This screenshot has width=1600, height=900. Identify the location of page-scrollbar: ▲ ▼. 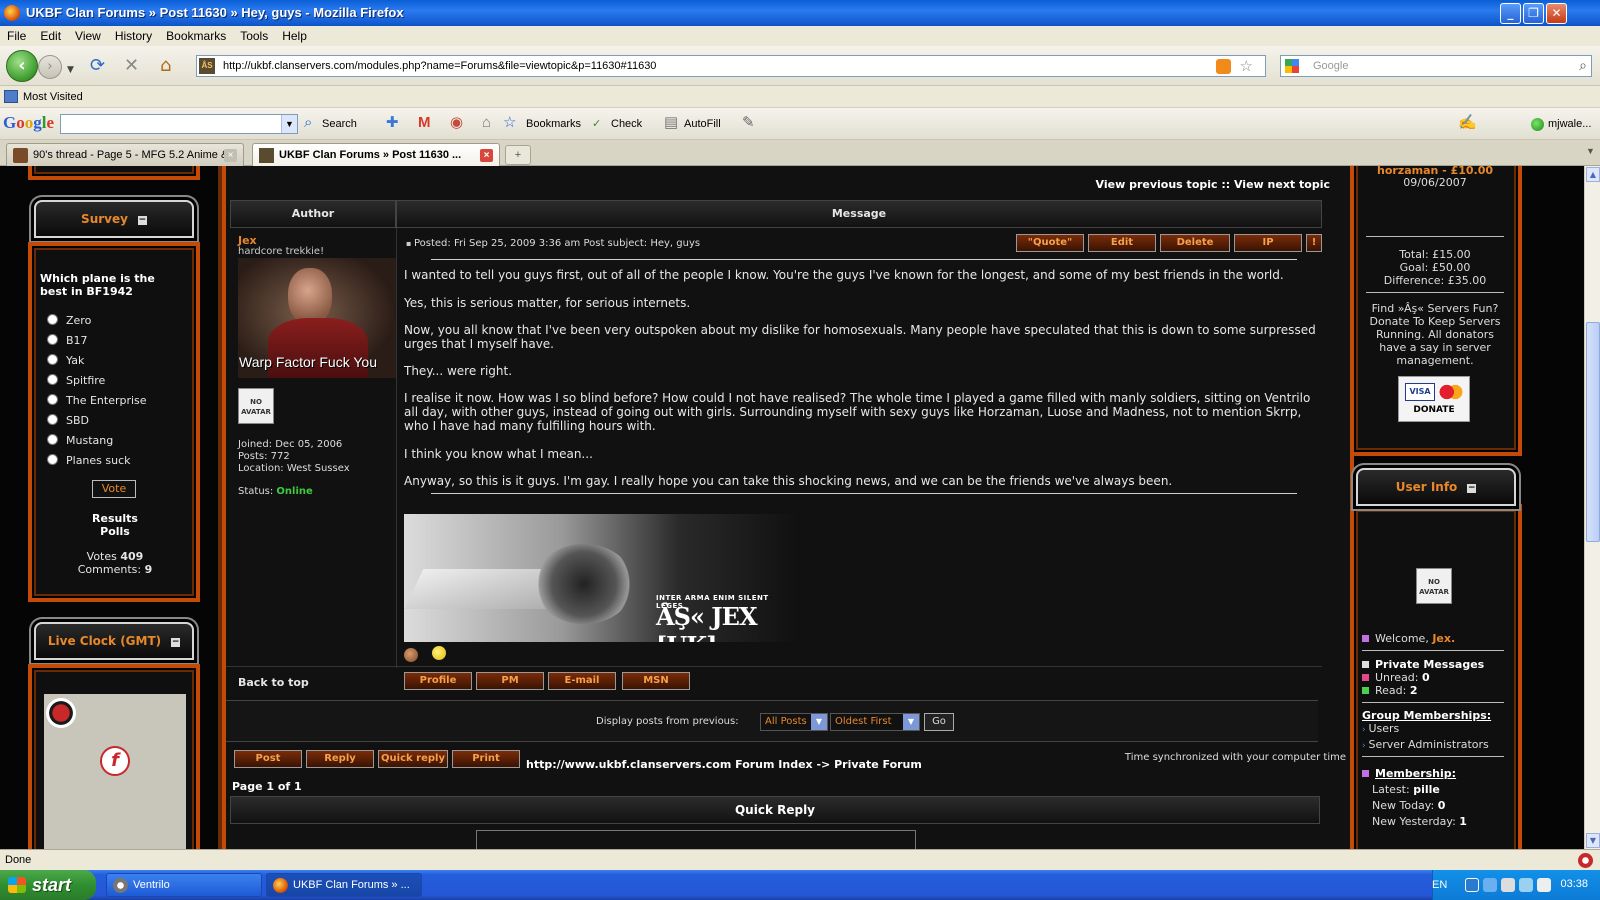
(1592, 507).